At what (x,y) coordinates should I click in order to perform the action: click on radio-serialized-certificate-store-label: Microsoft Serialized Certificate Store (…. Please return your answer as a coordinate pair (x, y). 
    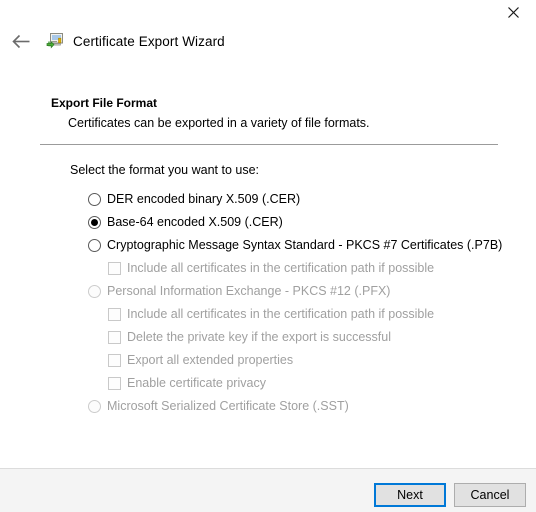
    Looking at the image, I should click on (228, 406).